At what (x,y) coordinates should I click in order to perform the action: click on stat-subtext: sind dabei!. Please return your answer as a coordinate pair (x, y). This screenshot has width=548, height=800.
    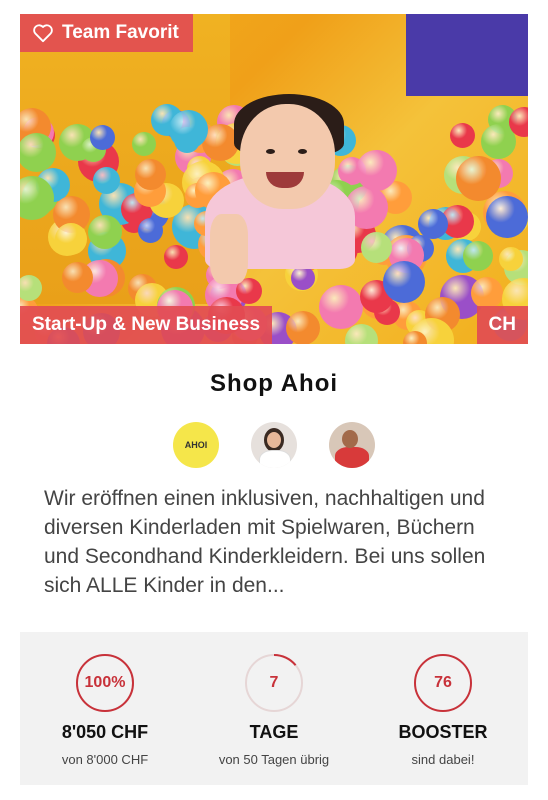
    Looking at the image, I should click on (443, 759).